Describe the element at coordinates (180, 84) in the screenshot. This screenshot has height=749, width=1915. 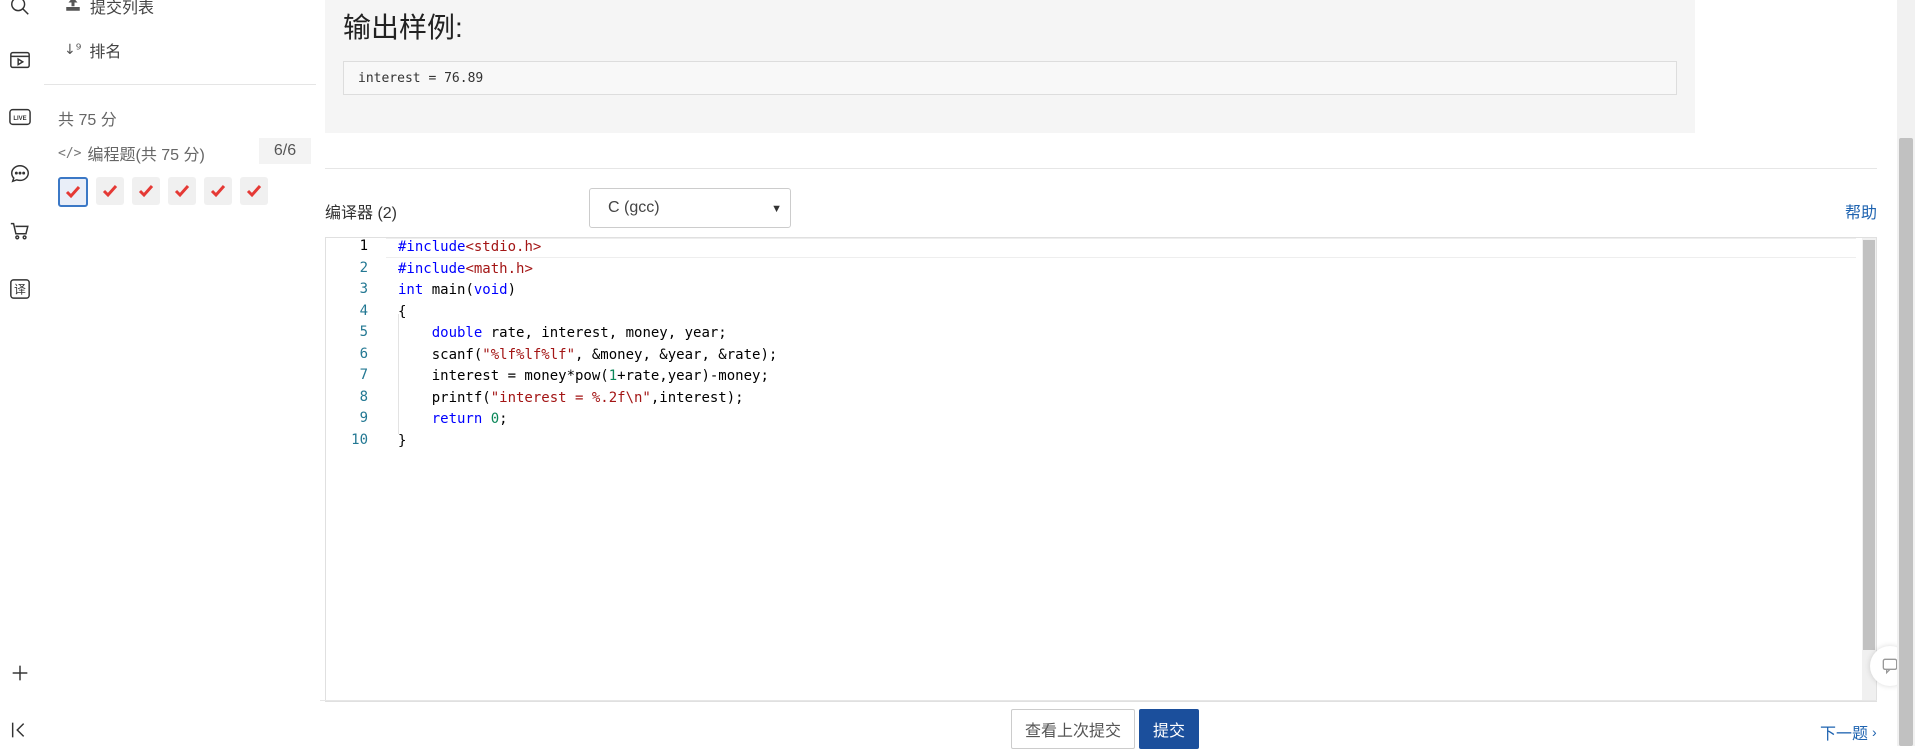
I see `panel-divider` at that location.